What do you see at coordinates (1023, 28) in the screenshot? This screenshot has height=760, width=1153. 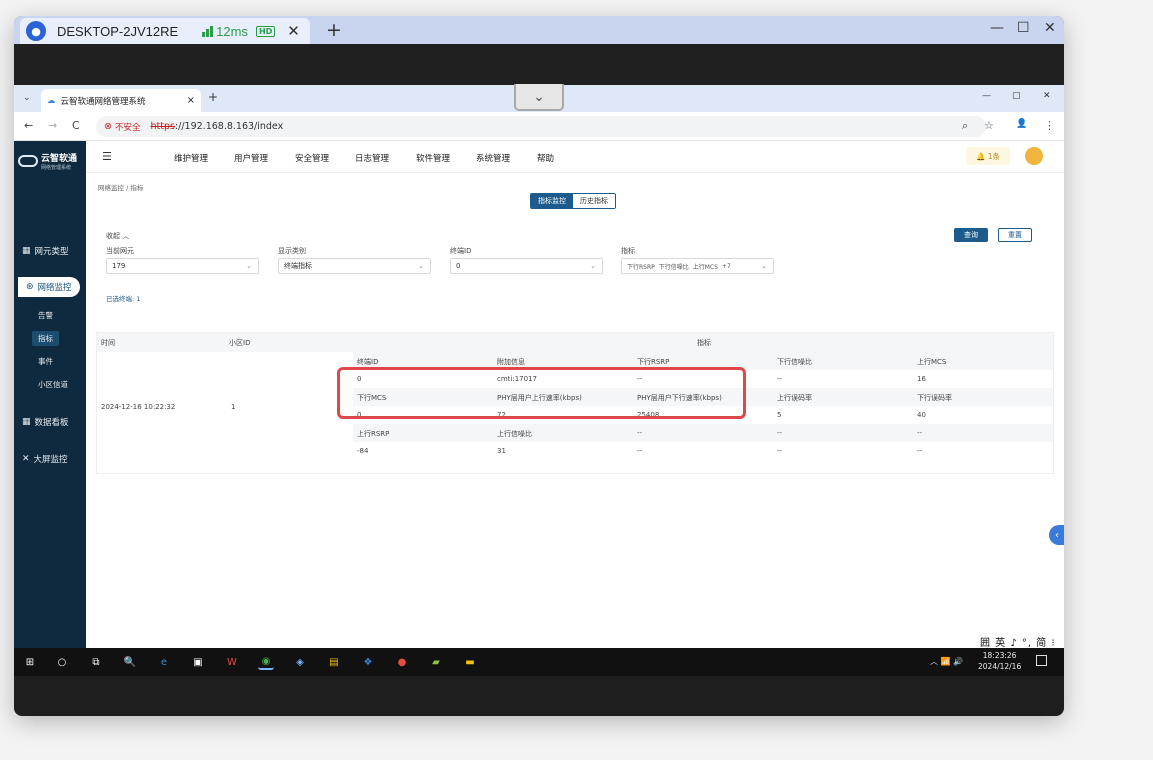 I see `maximize-icon: ☐` at bounding box center [1023, 28].